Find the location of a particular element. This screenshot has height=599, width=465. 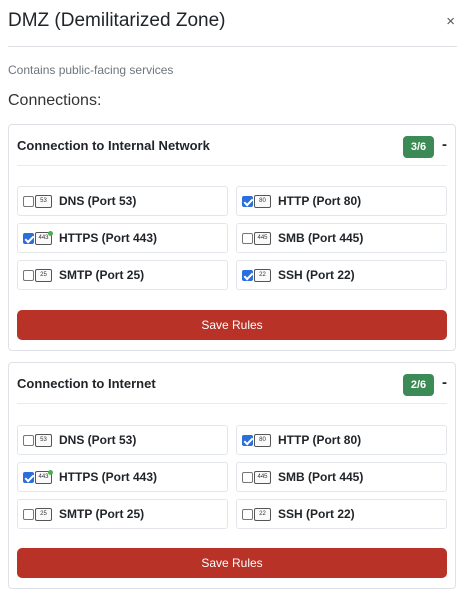

enabled-count-badge: 2/6 is located at coordinates (418, 385).